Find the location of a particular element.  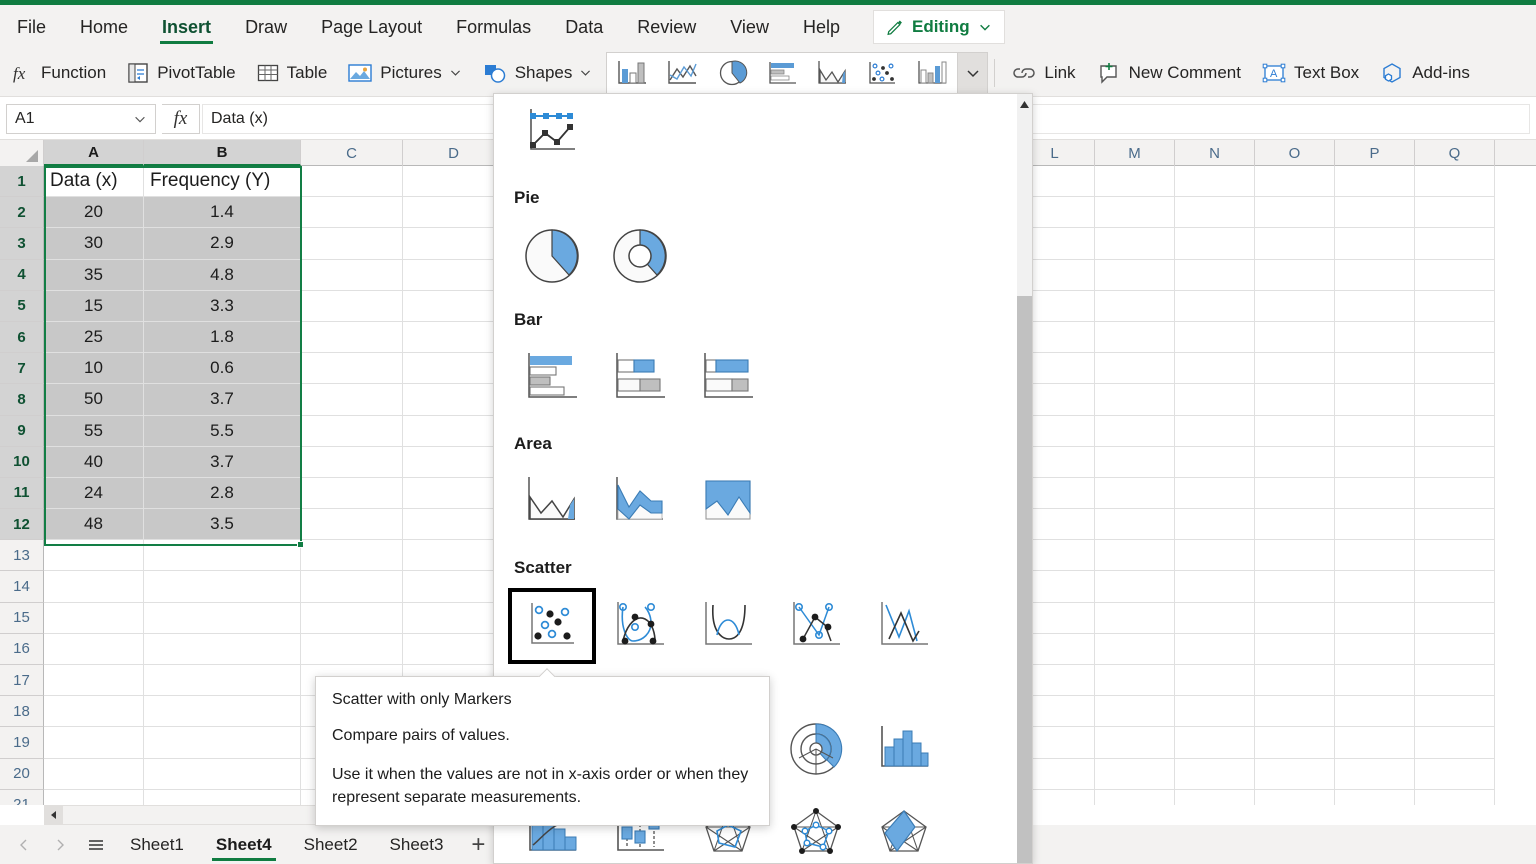

cell-N20 is located at coordinates (1215, 774).